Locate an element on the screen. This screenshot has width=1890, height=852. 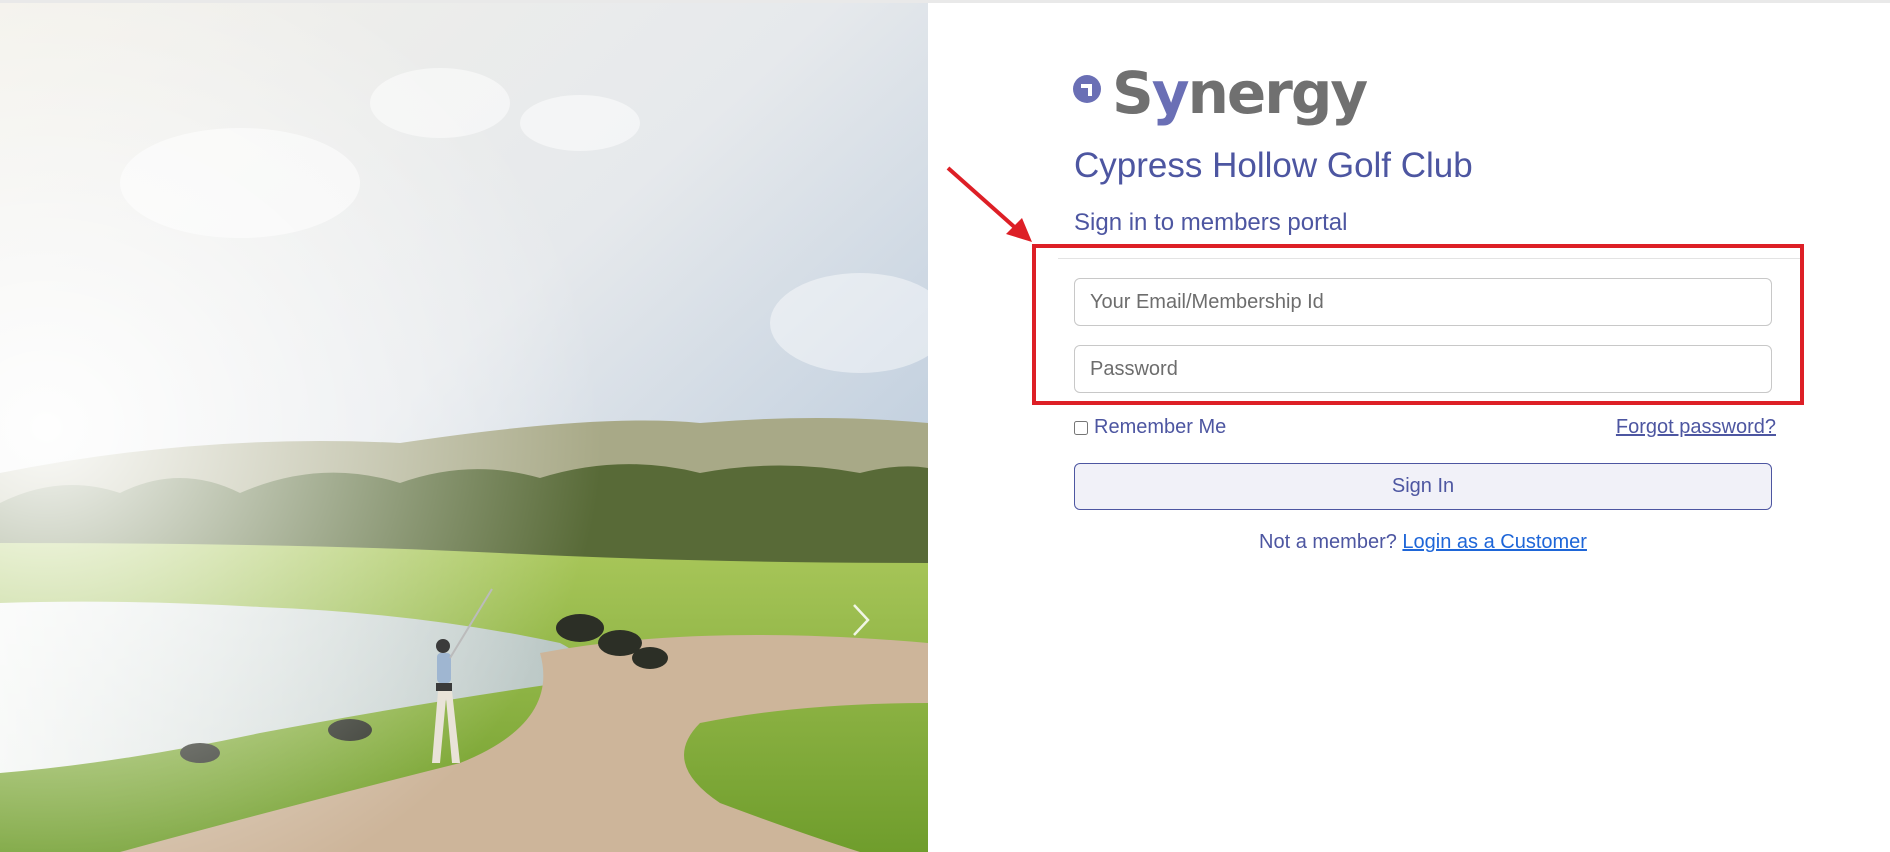
synergy-logo-mark-icon is located at coordinates (1087, 89).